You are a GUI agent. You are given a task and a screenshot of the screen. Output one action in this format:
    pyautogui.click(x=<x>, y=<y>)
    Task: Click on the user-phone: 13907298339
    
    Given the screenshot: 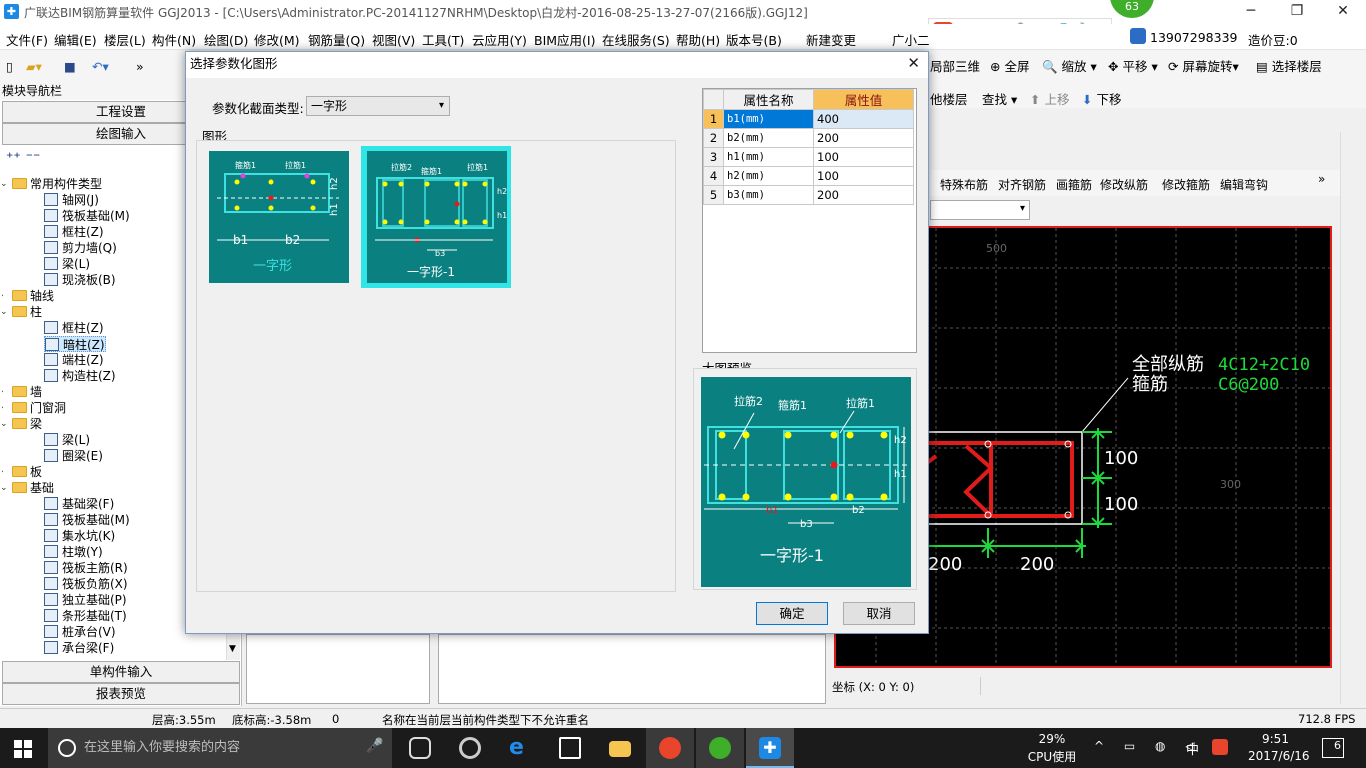 What is the action you would take?
    pyautogui.click(x=1193, y=37)
    